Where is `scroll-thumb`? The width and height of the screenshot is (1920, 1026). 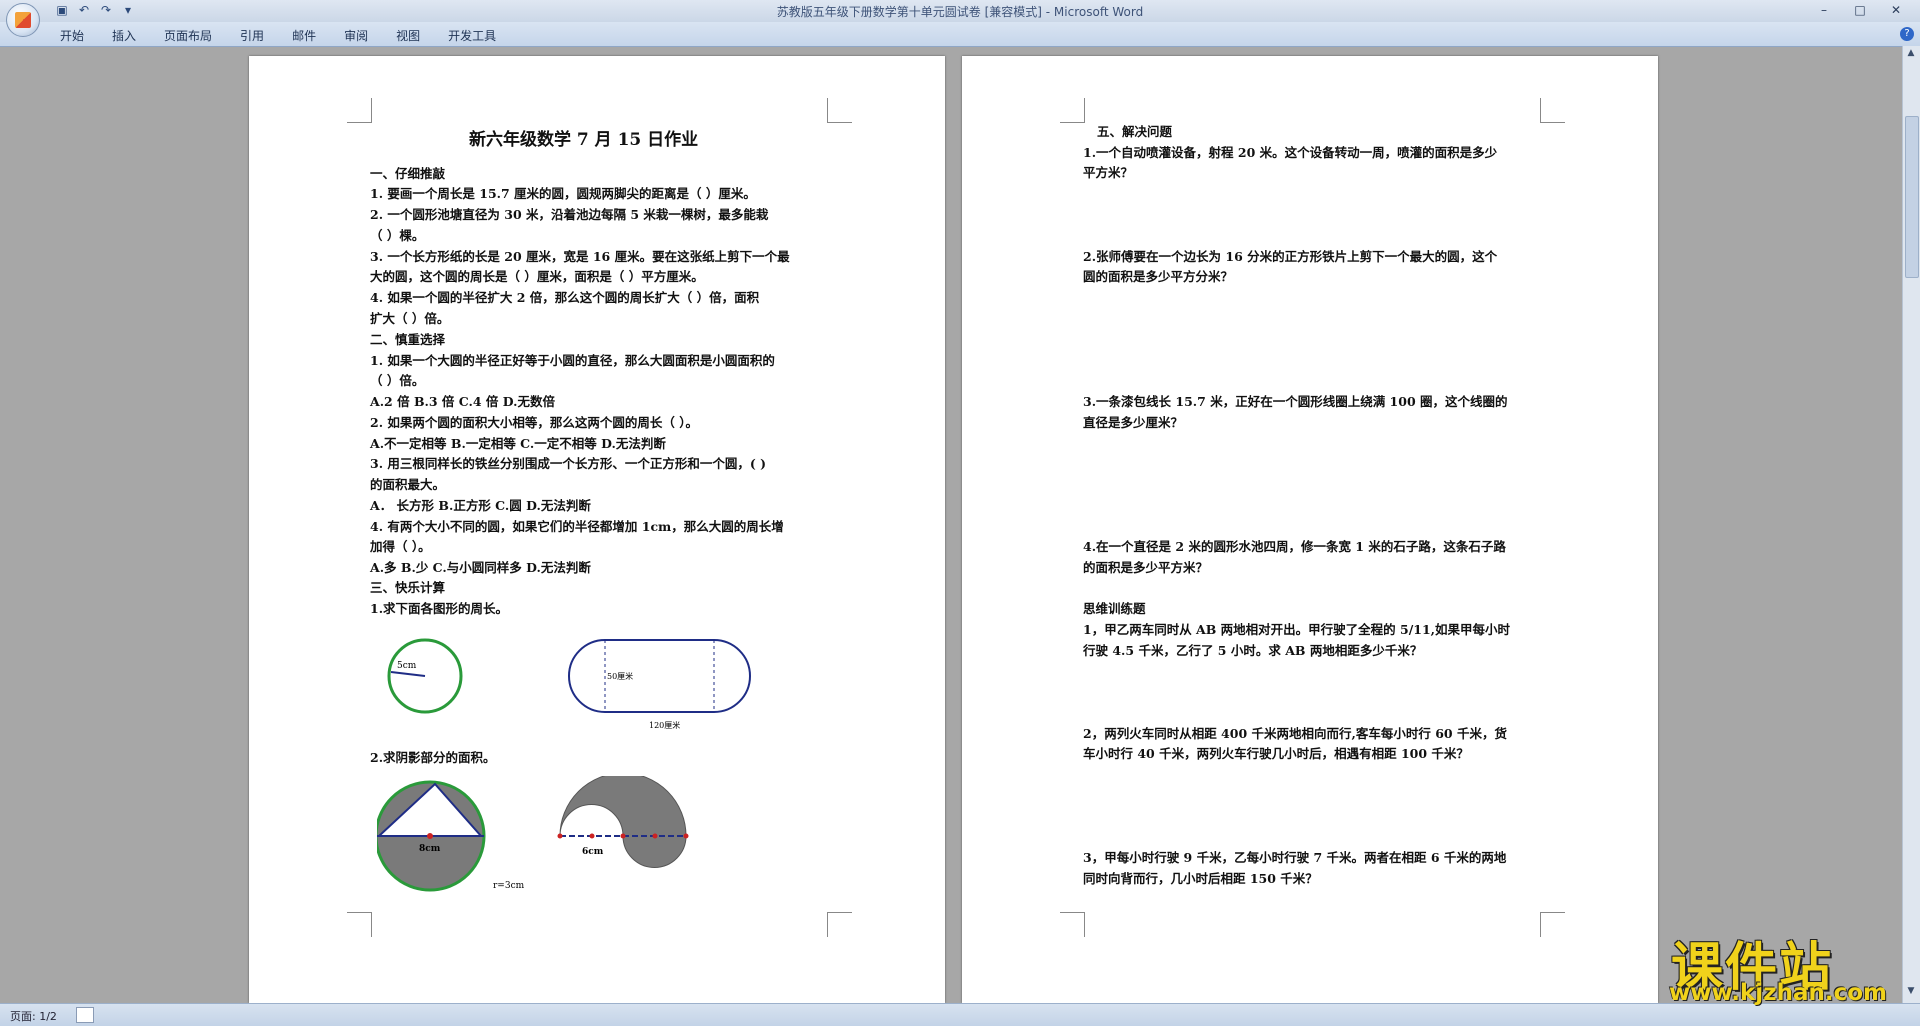 scroll-thumb is located at coordinates (1912, 197).